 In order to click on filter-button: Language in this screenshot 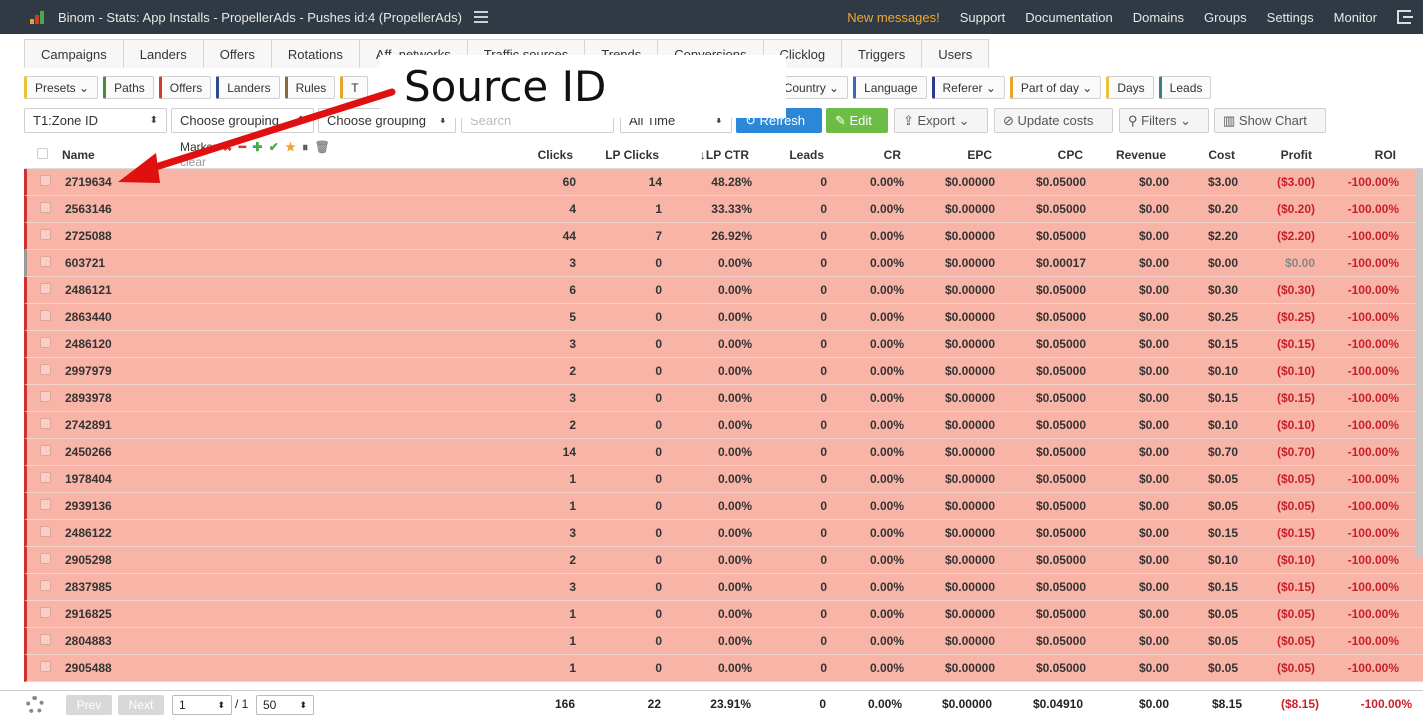, I will do `click(890, 87)`.